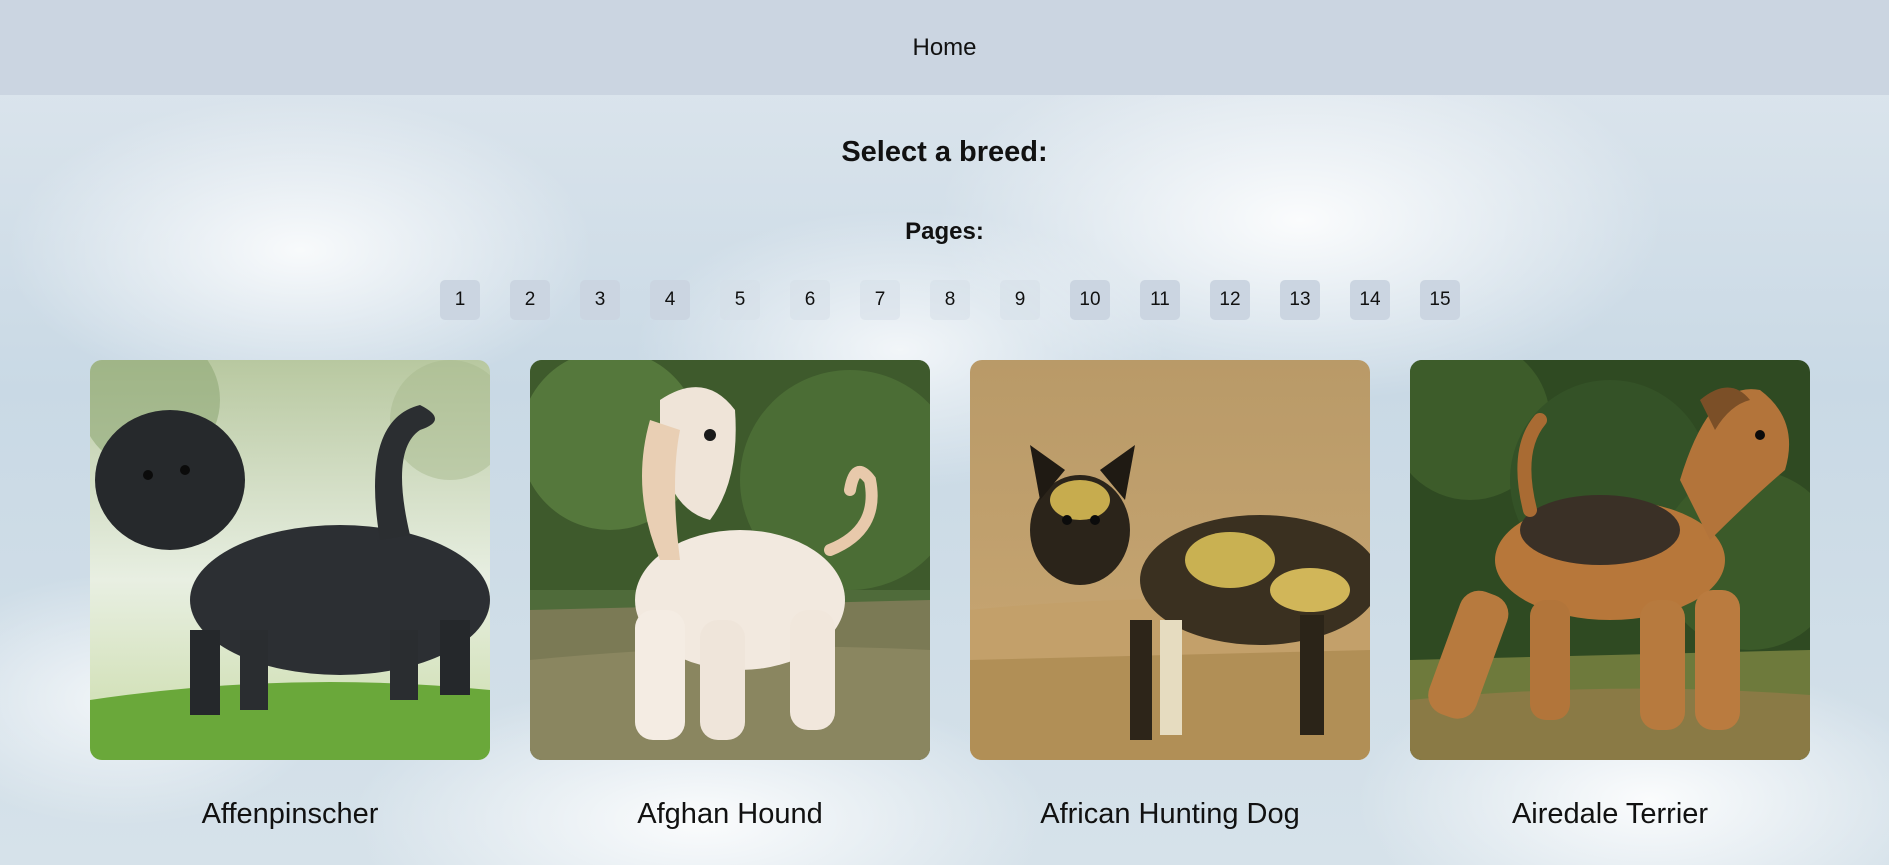  I want to click on page-button-4: 4, so click(670, 300).